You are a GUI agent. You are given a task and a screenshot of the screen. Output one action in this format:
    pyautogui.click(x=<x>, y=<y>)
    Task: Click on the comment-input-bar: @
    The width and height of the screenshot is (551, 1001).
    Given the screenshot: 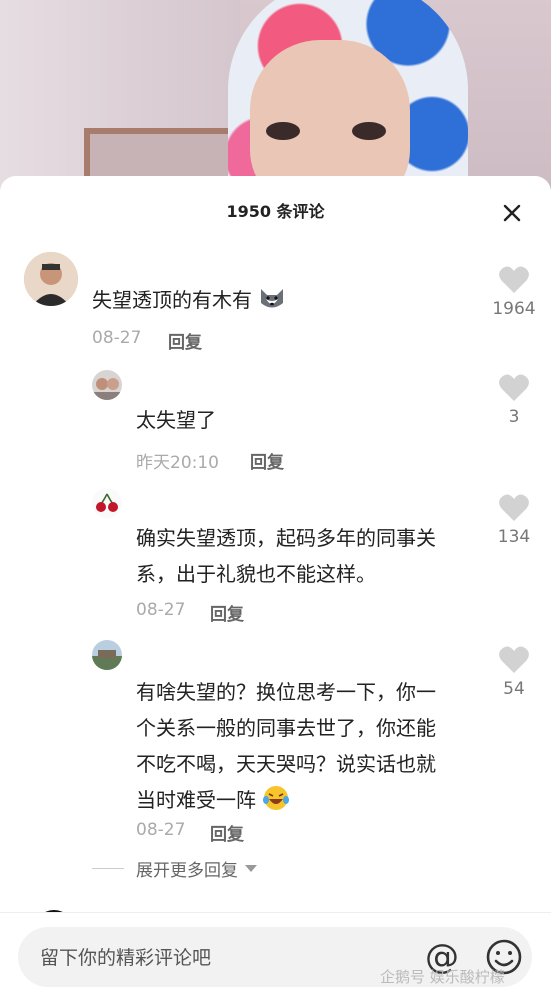 What is the action you would take?
    pyautogui.click(x=275, y=956)
    